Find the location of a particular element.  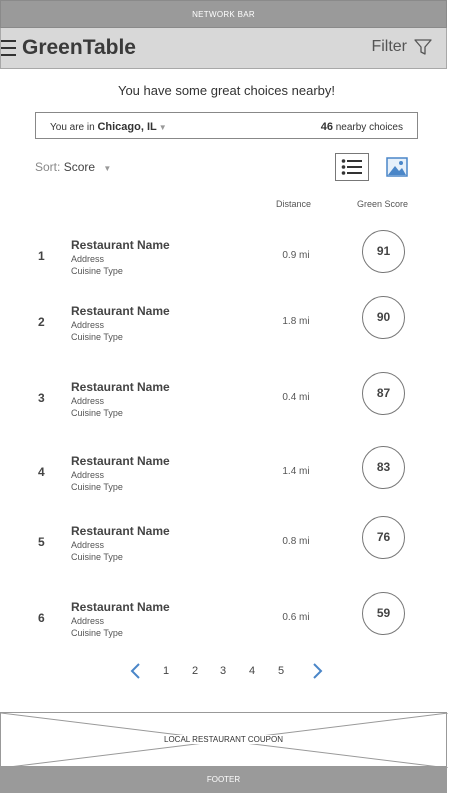

list-view-button is located at coordinates (352, 167).